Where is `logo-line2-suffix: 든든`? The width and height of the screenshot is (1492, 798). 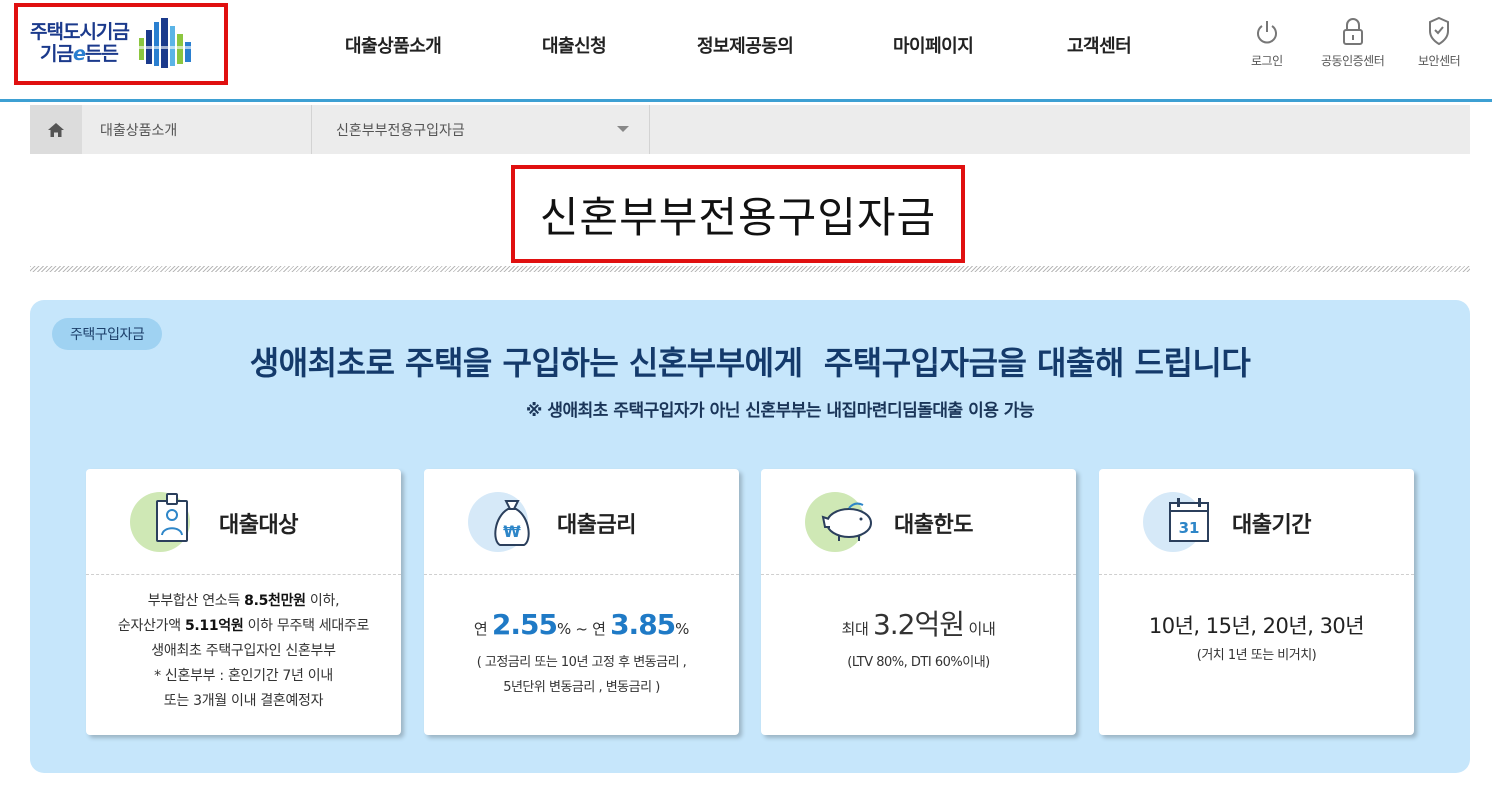 logo-line2-suffix: 든든 is located at coordinates (101, 54).